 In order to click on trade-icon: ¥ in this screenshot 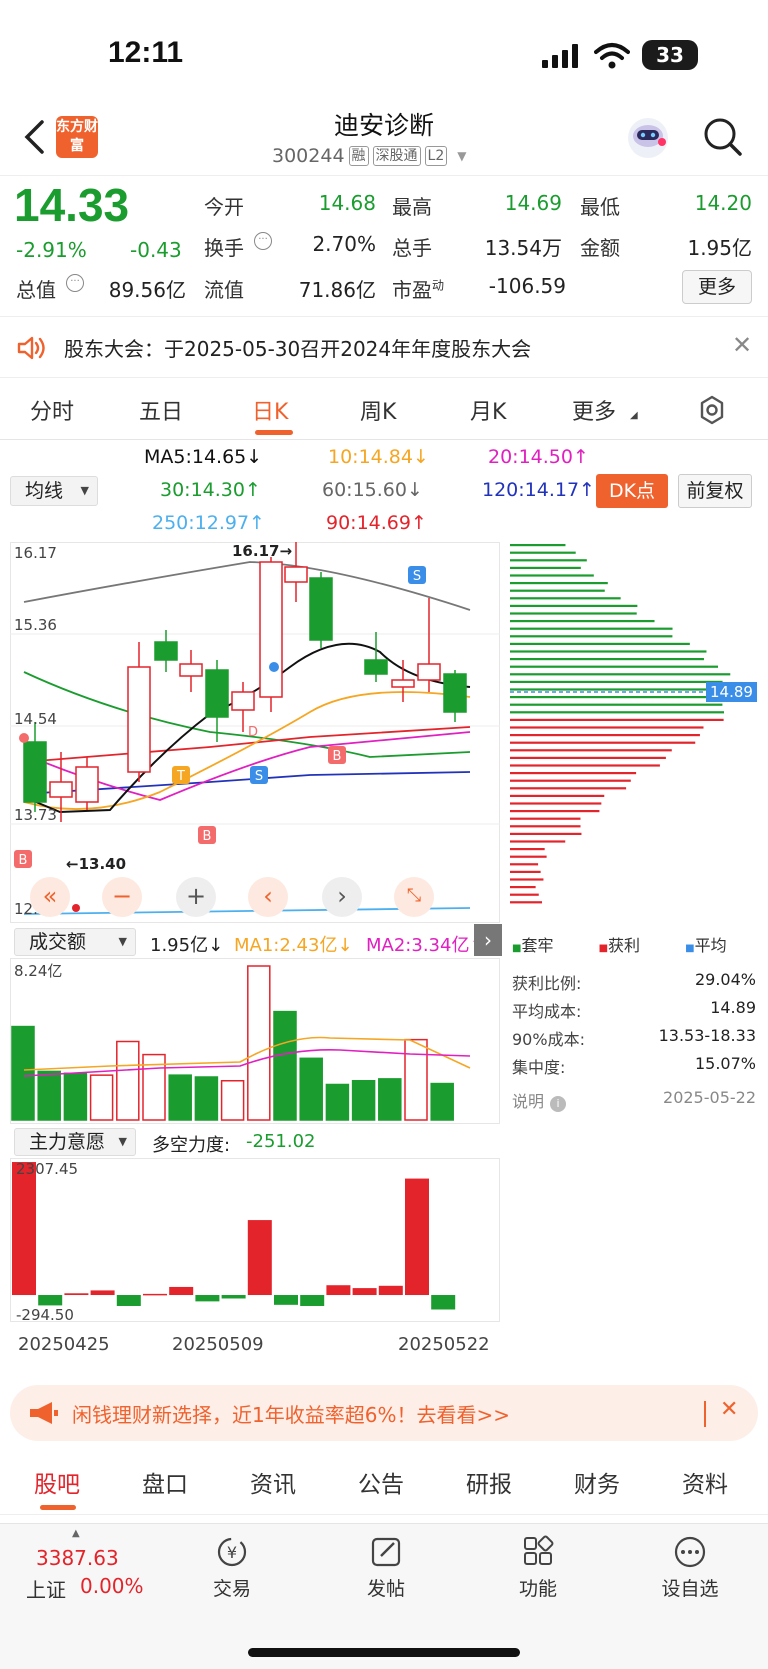, I will do `click(232, 1552)`.